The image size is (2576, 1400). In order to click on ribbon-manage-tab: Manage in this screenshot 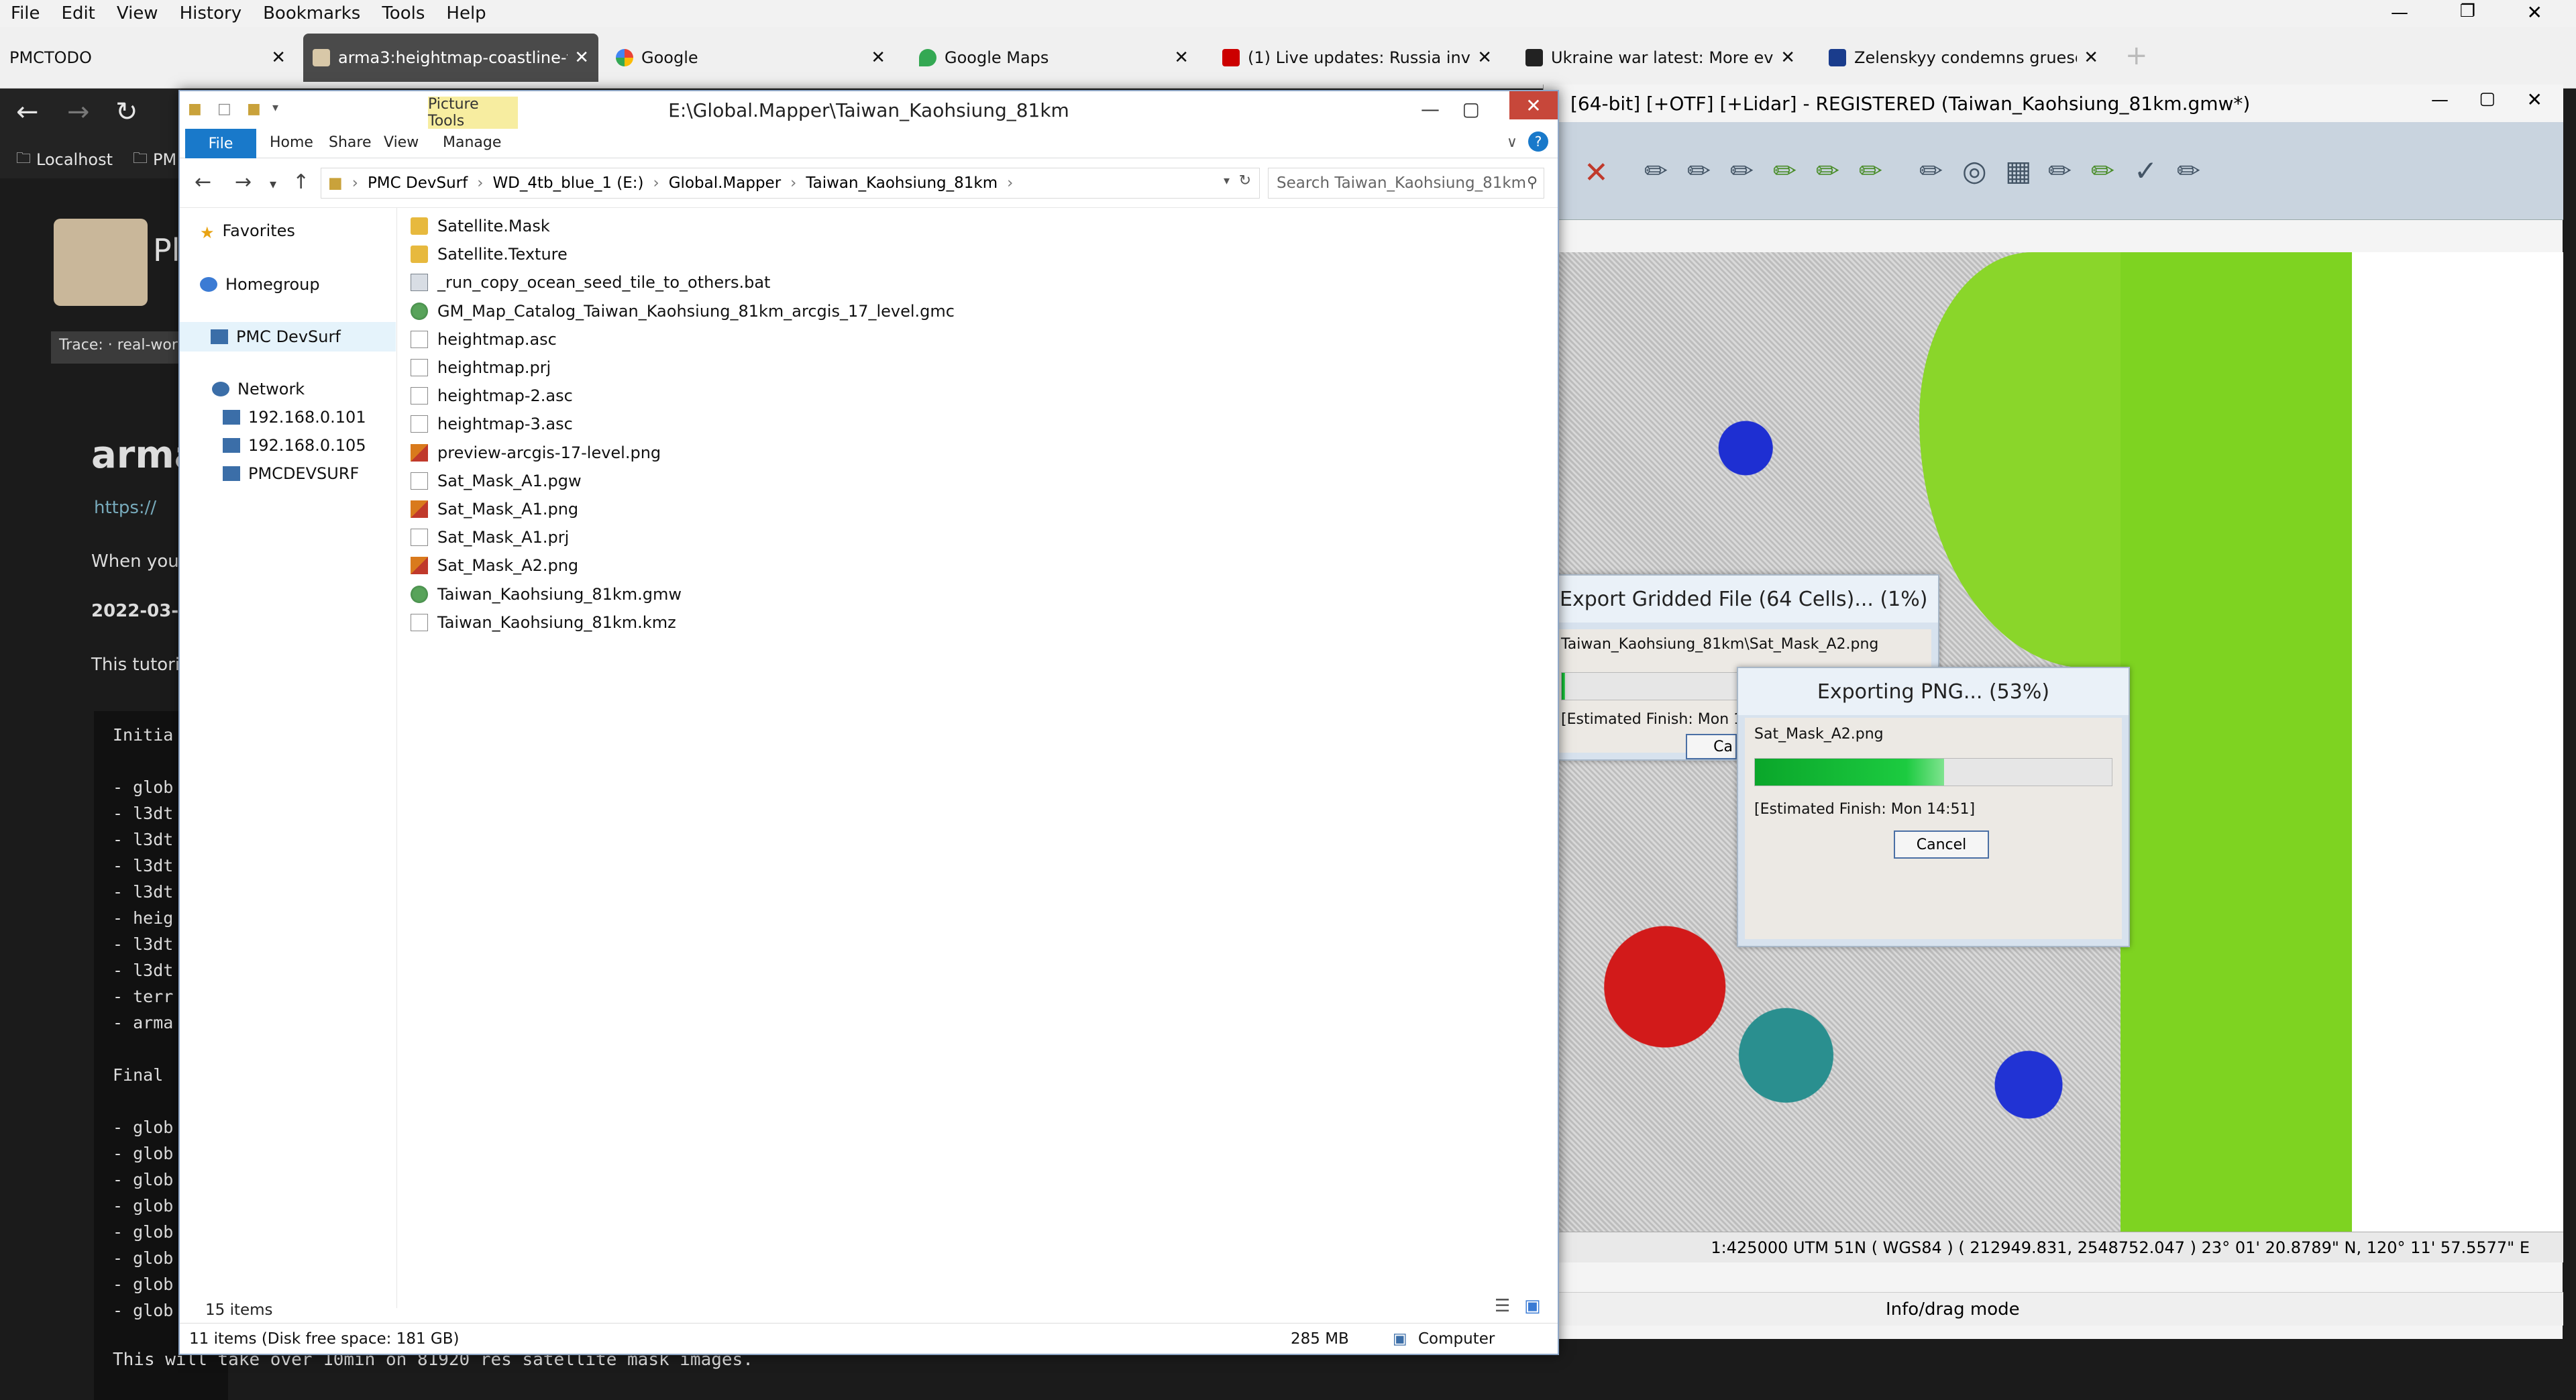, I will do `click(472, 142)`.